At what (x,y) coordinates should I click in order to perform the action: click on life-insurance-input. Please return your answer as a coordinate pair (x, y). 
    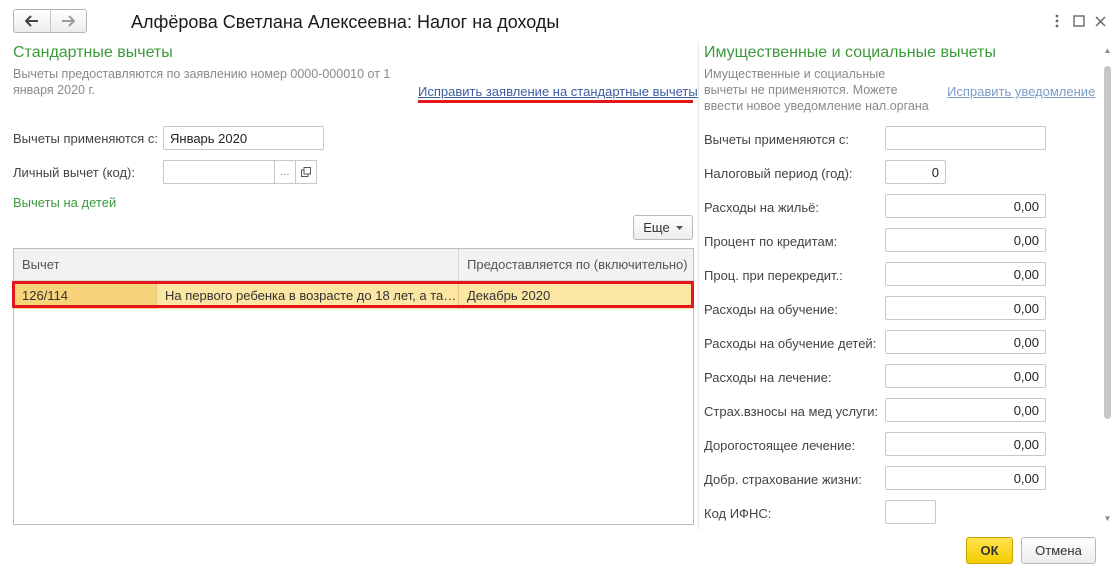
    Looking at the image, I should click on (965, 478).